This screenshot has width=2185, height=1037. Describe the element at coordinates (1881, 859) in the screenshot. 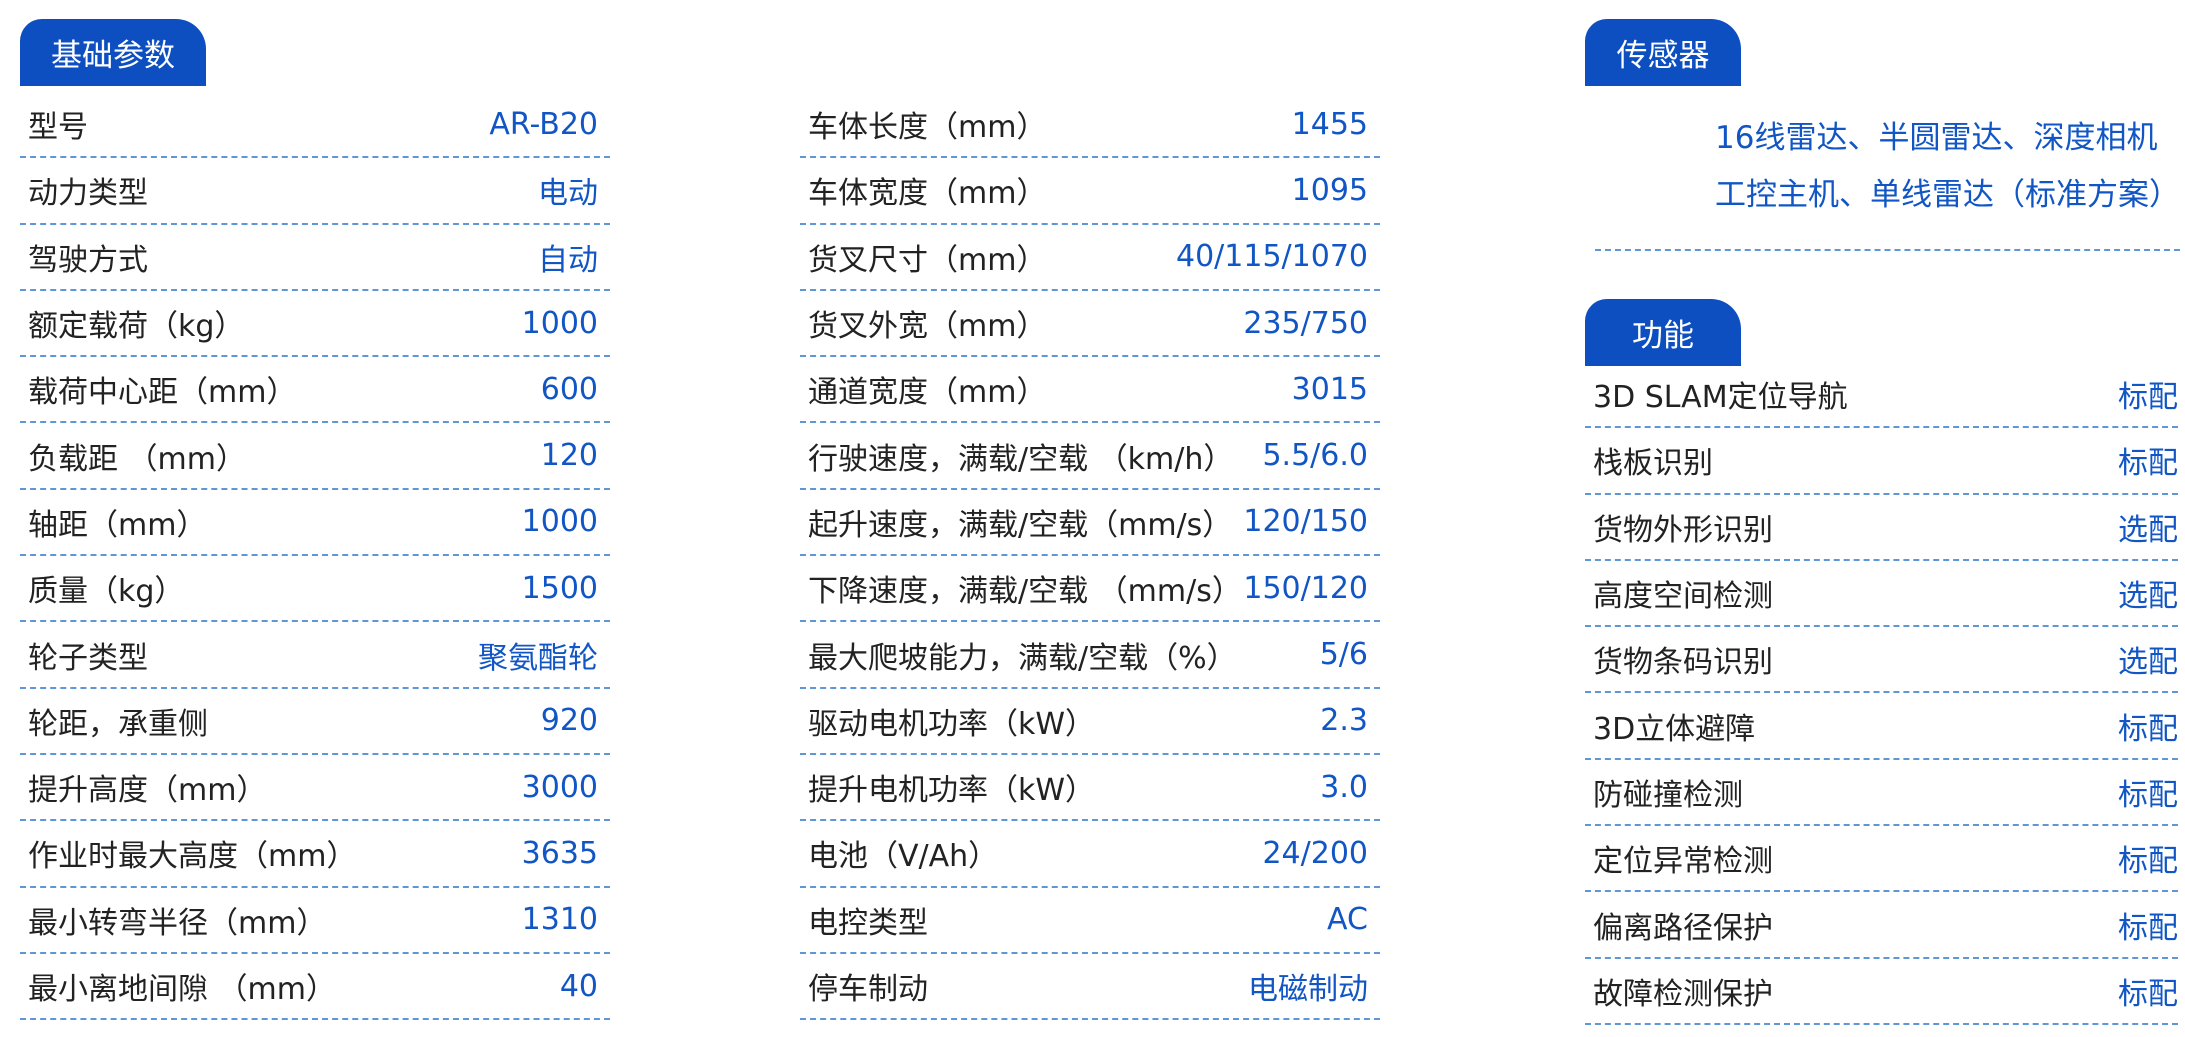

I see `spec-row: 定位异常检测 标配` at that location.